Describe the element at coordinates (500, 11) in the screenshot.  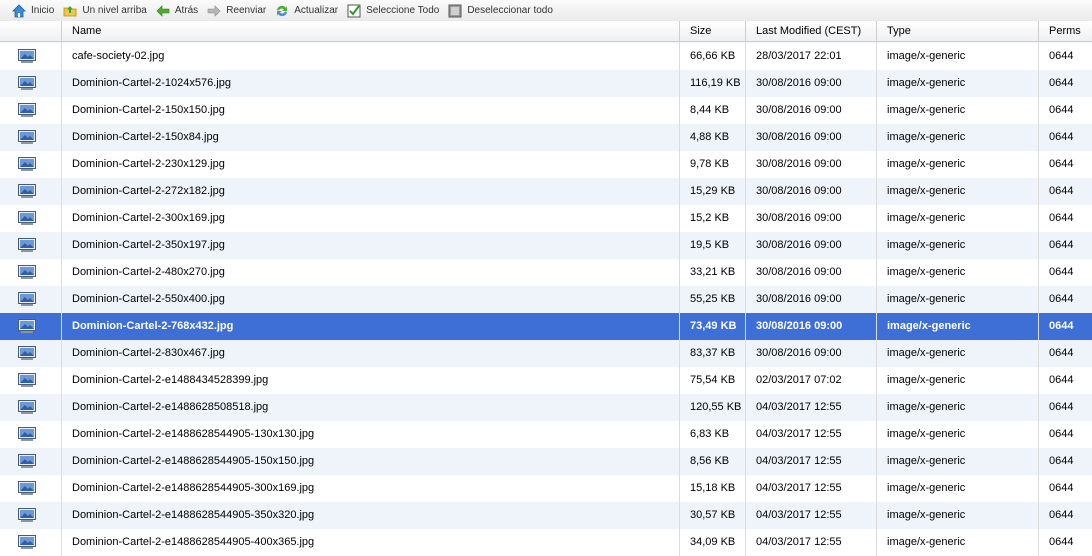
I see `deselect-all-button: Deseleccionar todo` at that location.